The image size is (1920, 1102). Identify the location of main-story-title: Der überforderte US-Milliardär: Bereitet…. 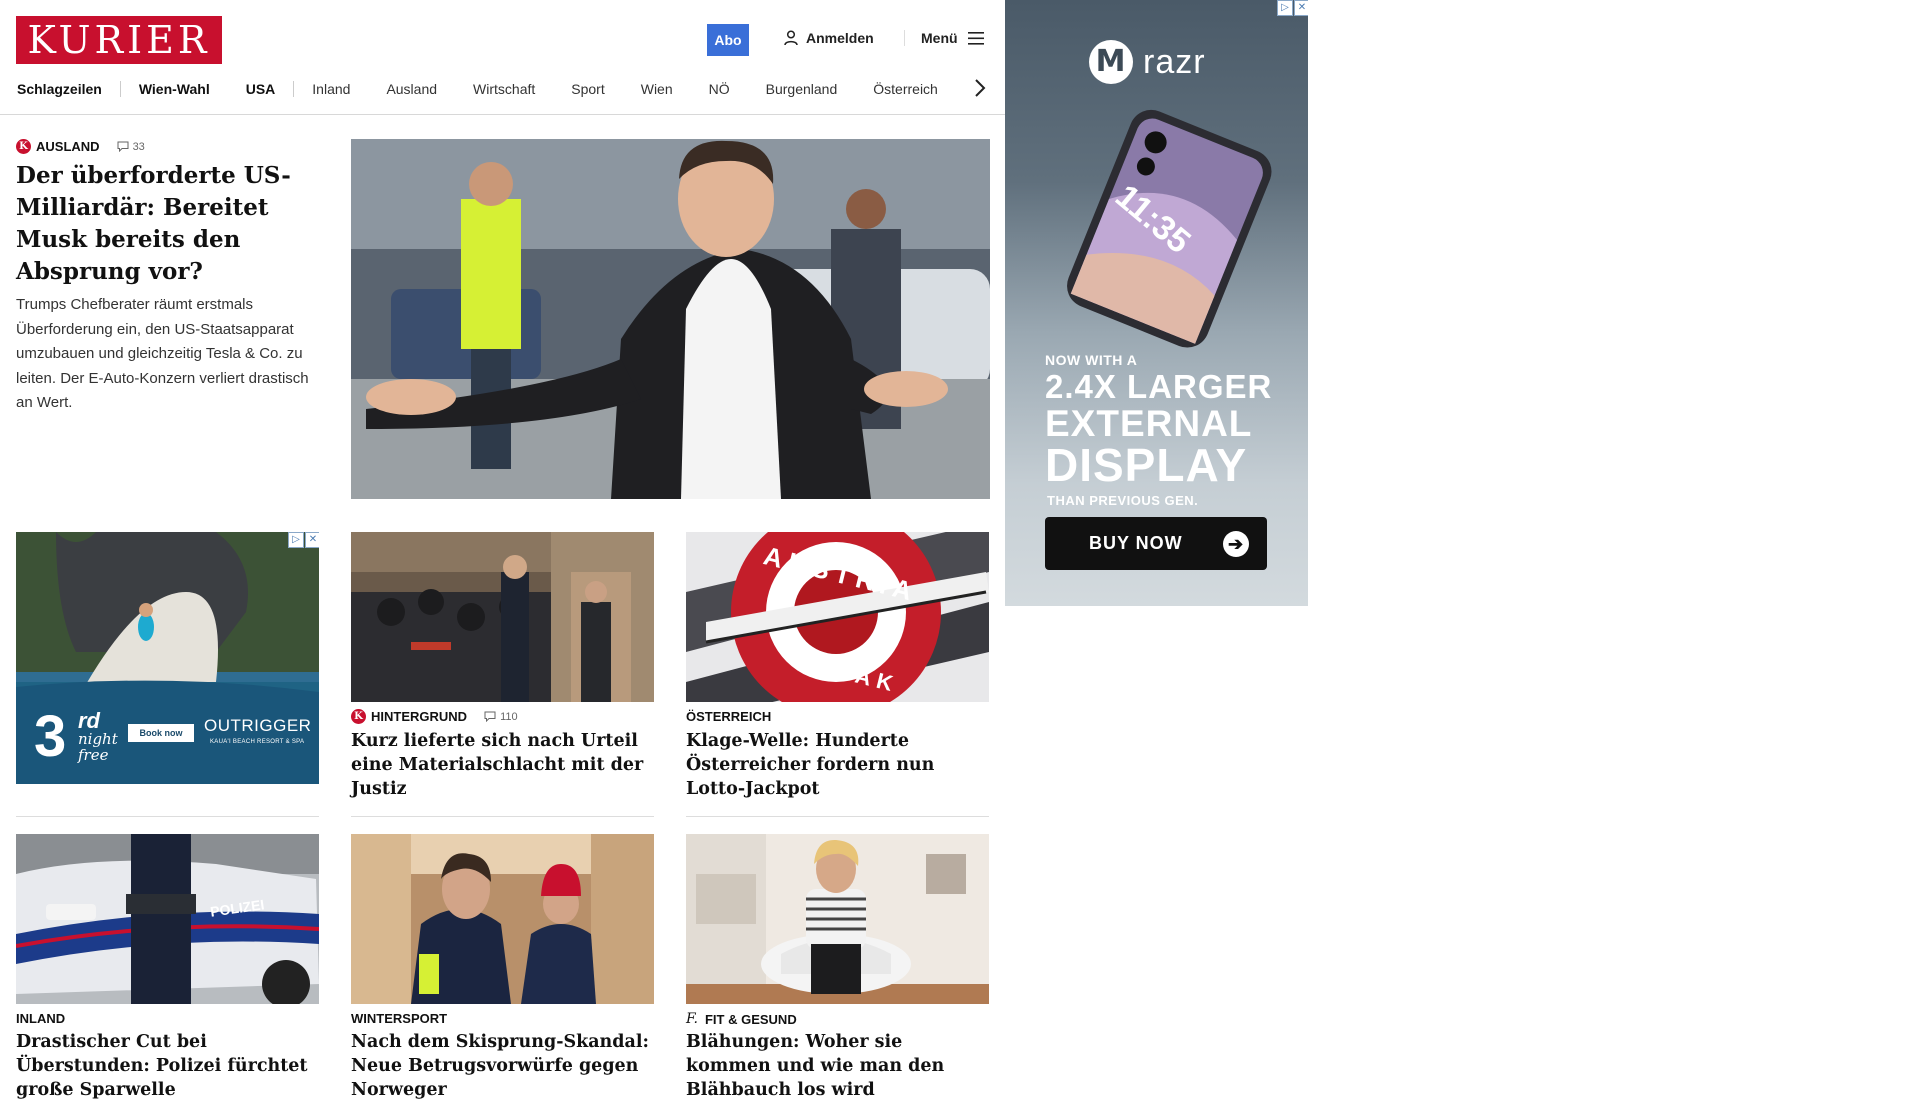
(168, 224).